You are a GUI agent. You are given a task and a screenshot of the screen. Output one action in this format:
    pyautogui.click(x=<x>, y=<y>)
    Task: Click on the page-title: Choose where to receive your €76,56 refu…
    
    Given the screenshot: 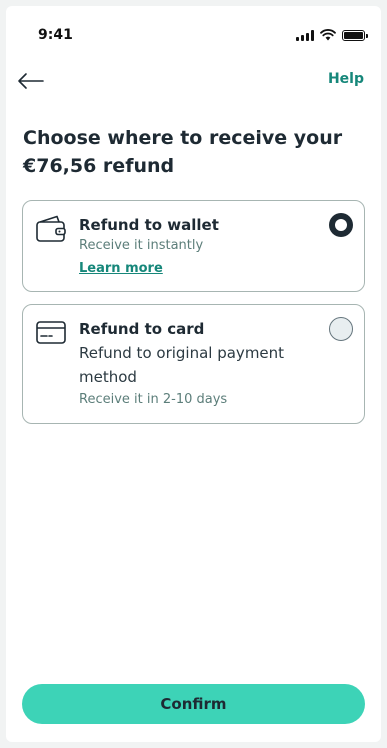 What is the action you would take?
    pyautogui.click(x=183, y=152)
    